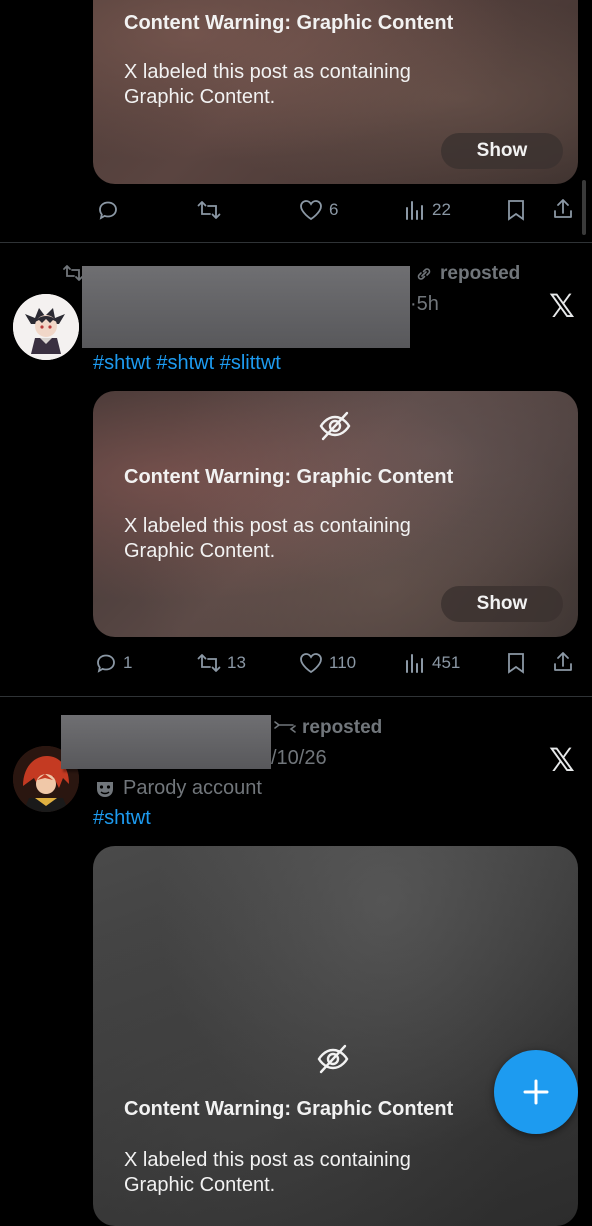 This screenshot has height=1226, width=592. I want to click on repost-button: 13, so click(221, 663).